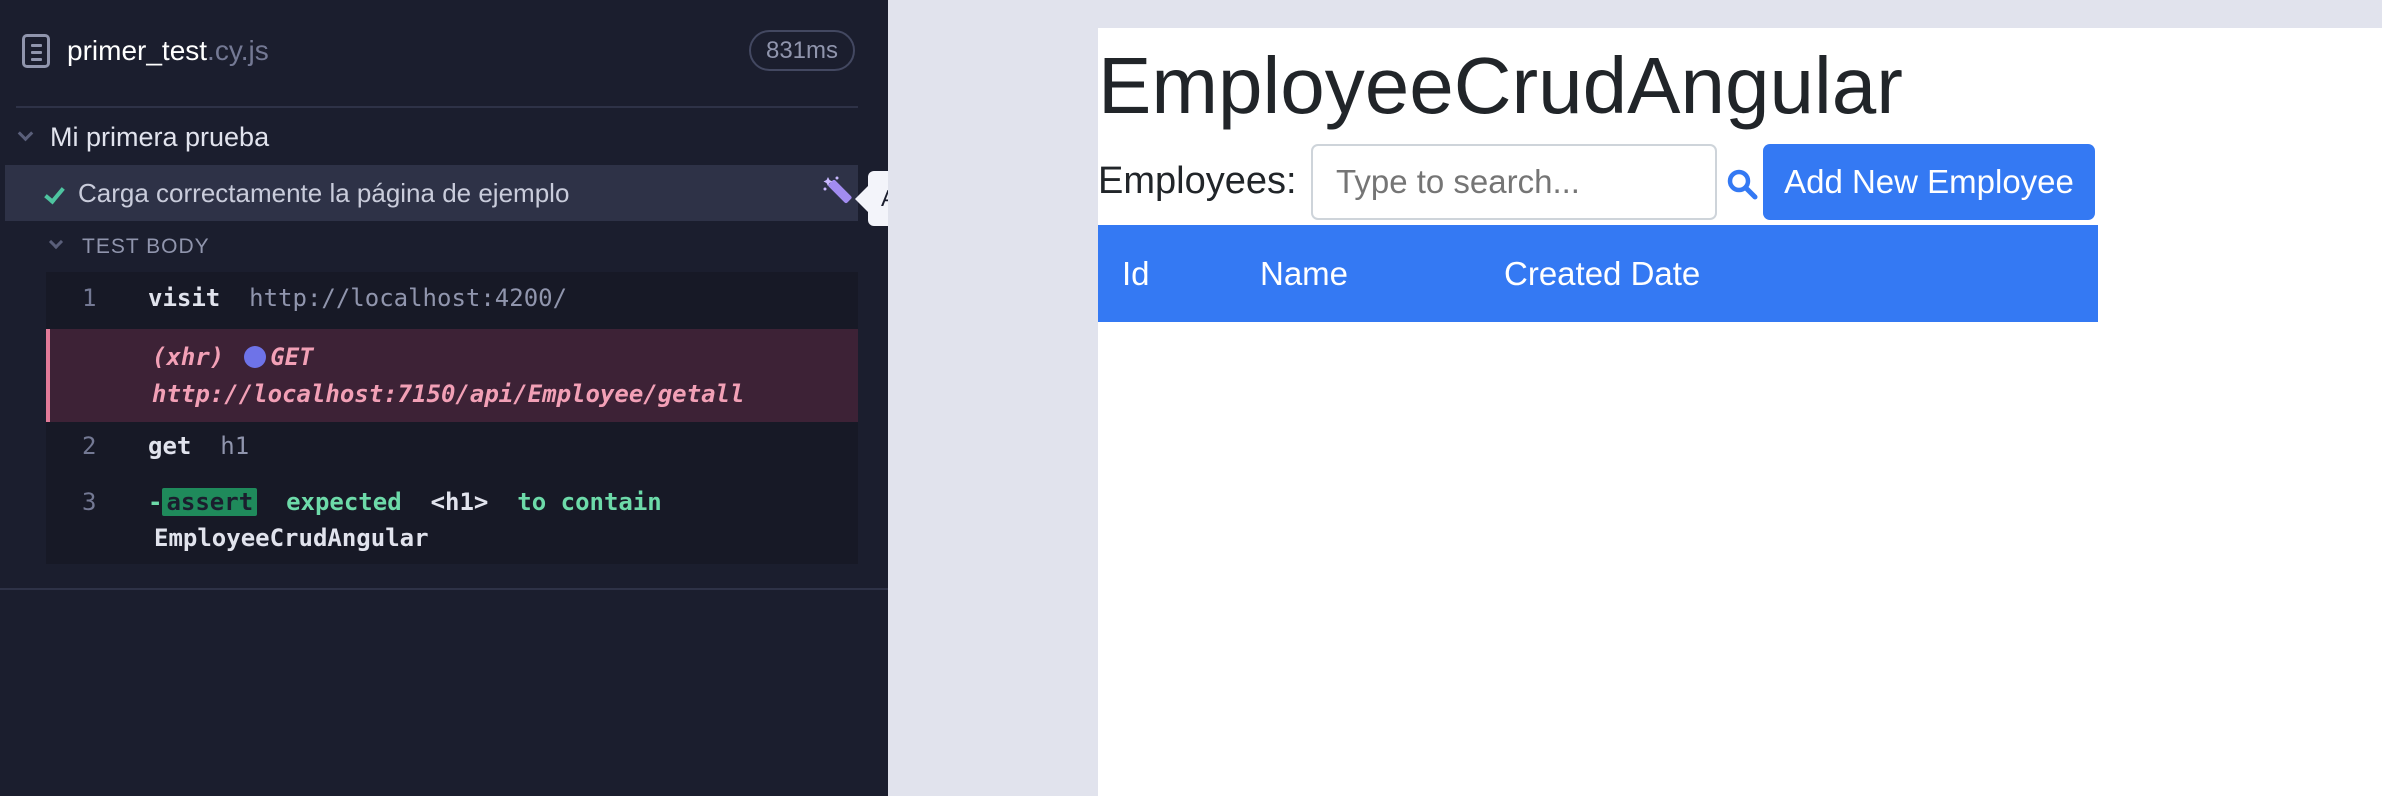 The image size is (2382, 796). I want to click on header-divider, so click(437, 107).